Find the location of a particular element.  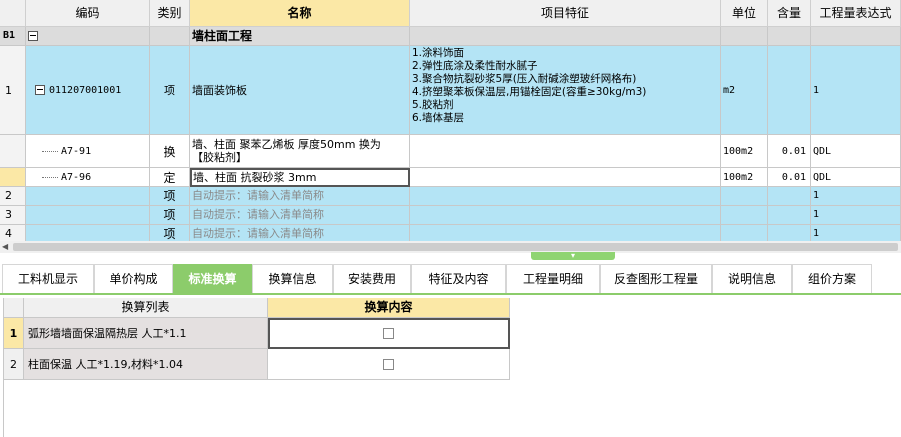

item-unit-cell: m2 is located at coordinates (744, 90).